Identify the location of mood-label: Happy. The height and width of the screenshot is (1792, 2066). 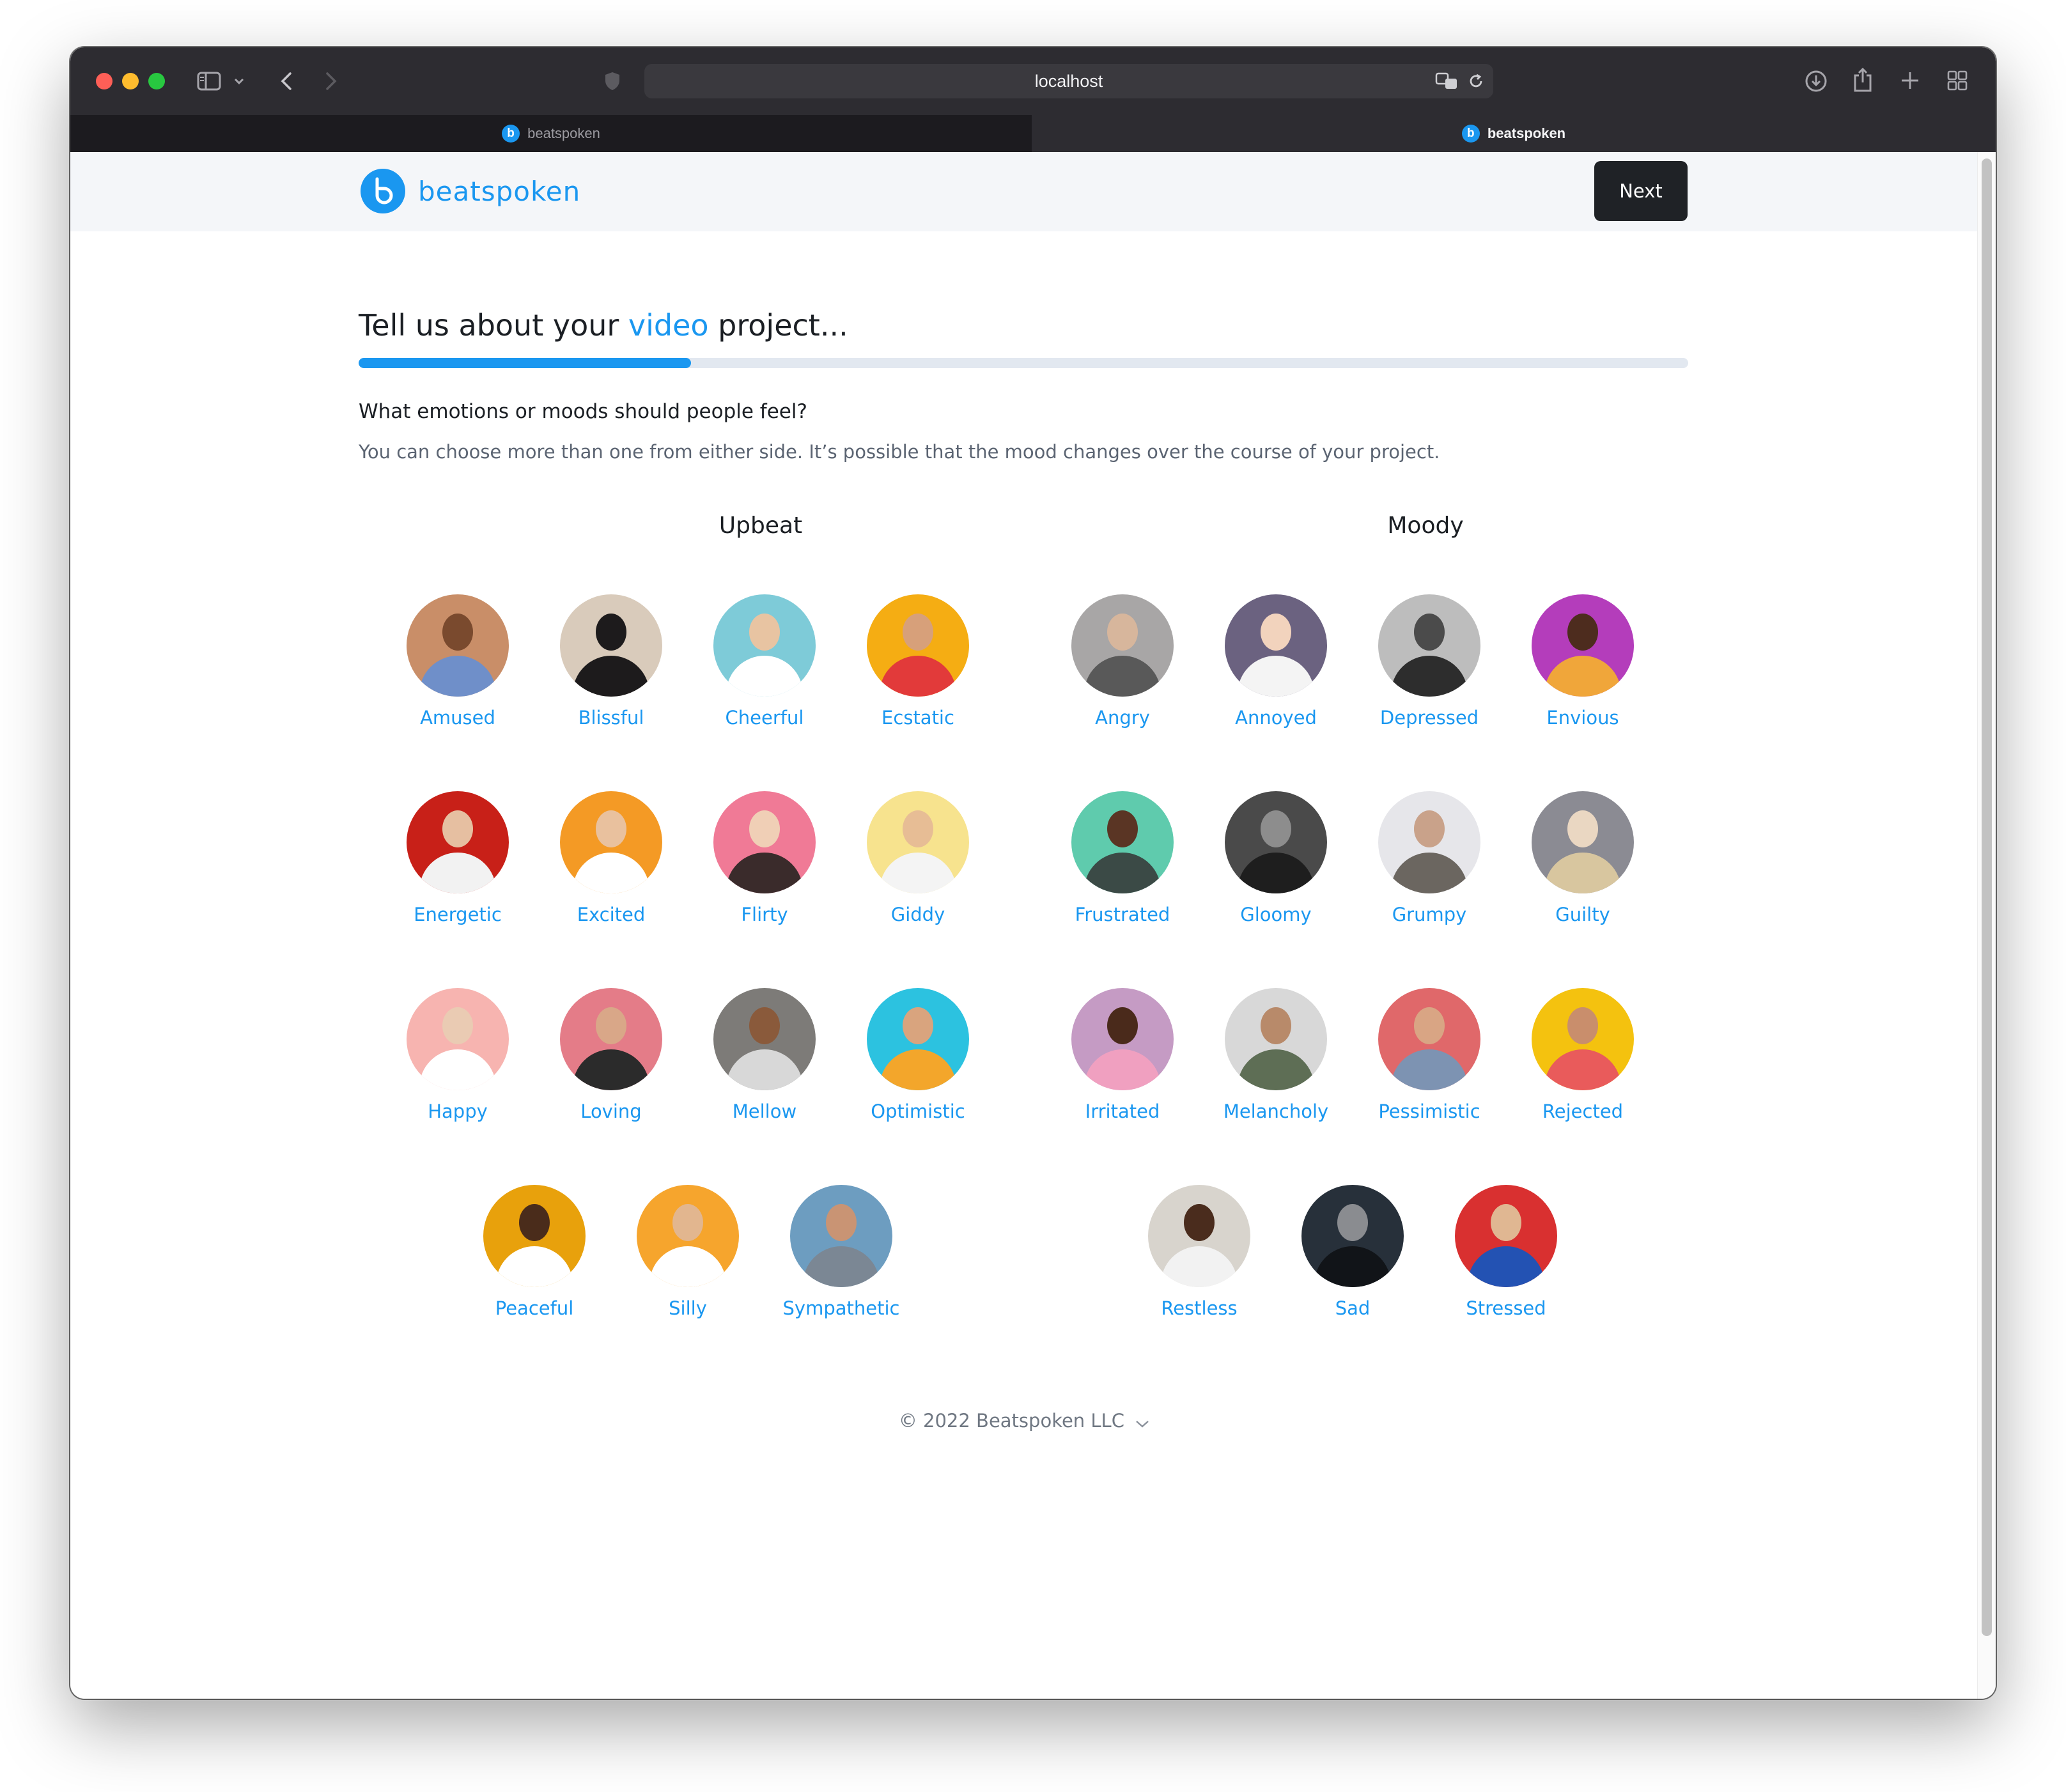
(458, 1111).